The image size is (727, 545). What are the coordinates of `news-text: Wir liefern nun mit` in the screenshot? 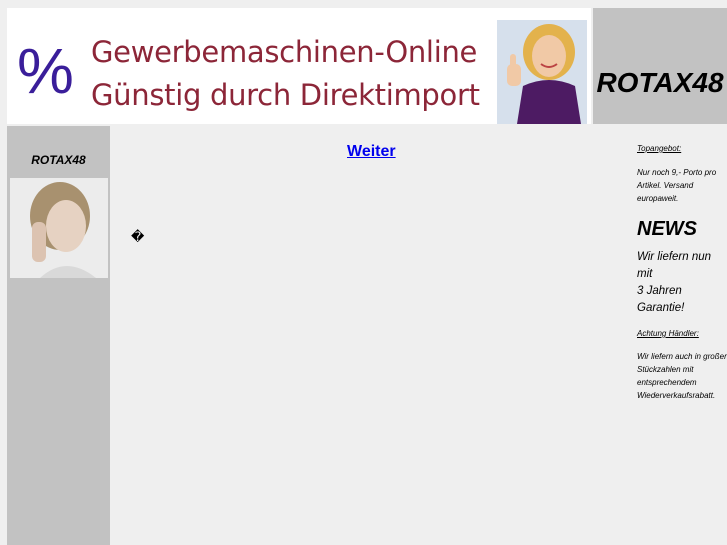 It's located at (674, 265).